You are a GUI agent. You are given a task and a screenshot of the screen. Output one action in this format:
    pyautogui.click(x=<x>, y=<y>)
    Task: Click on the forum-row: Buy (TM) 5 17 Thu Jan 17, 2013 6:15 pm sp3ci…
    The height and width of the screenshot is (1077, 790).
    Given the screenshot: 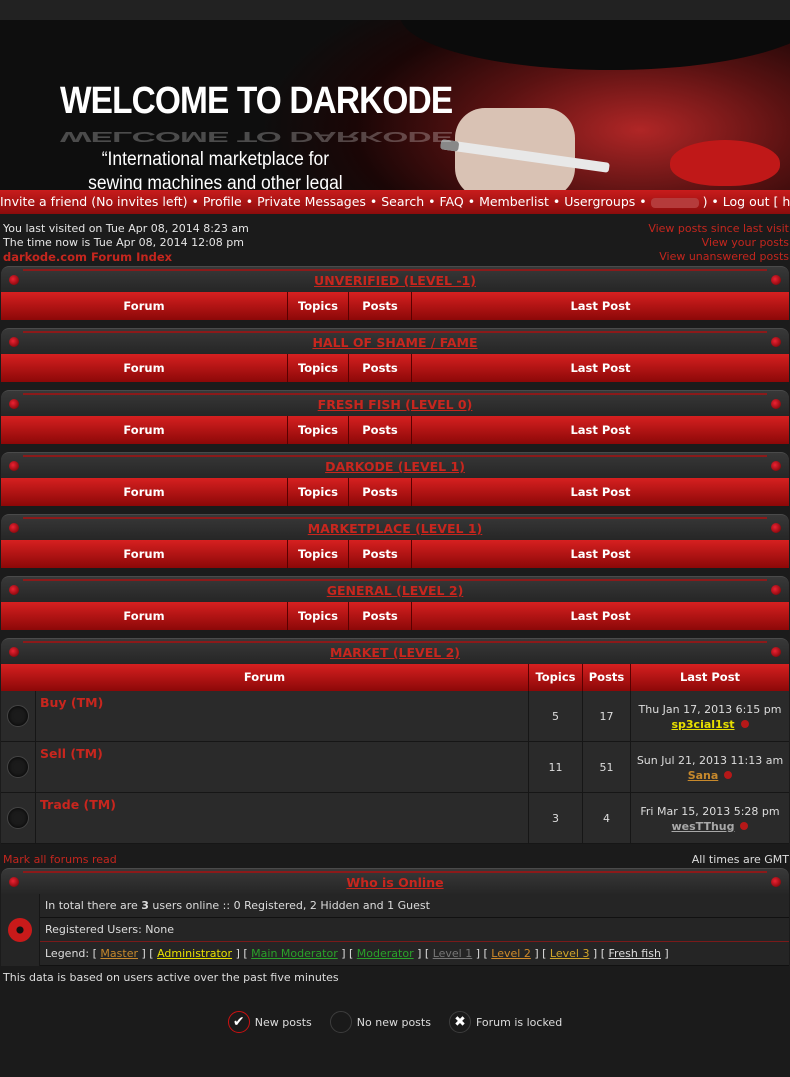 What is the action you would take?
    pyautogui.click(x=395, y=716)
    